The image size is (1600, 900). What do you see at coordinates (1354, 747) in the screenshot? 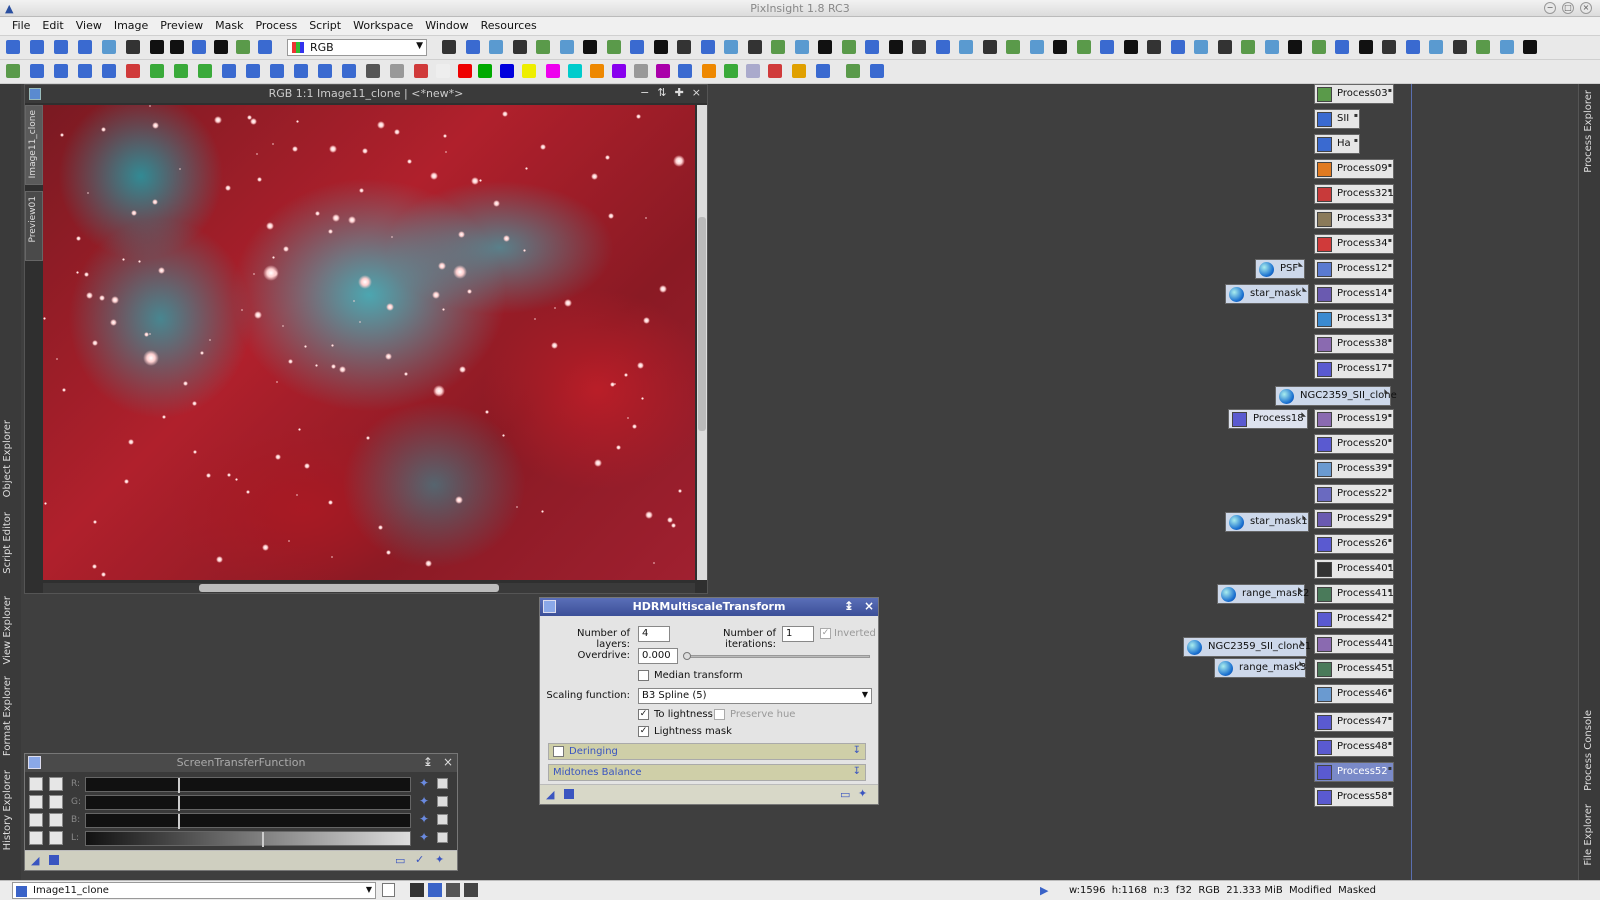
I see `process-icon-process48: Process48 ▪` at bounding box center [1354, 747].